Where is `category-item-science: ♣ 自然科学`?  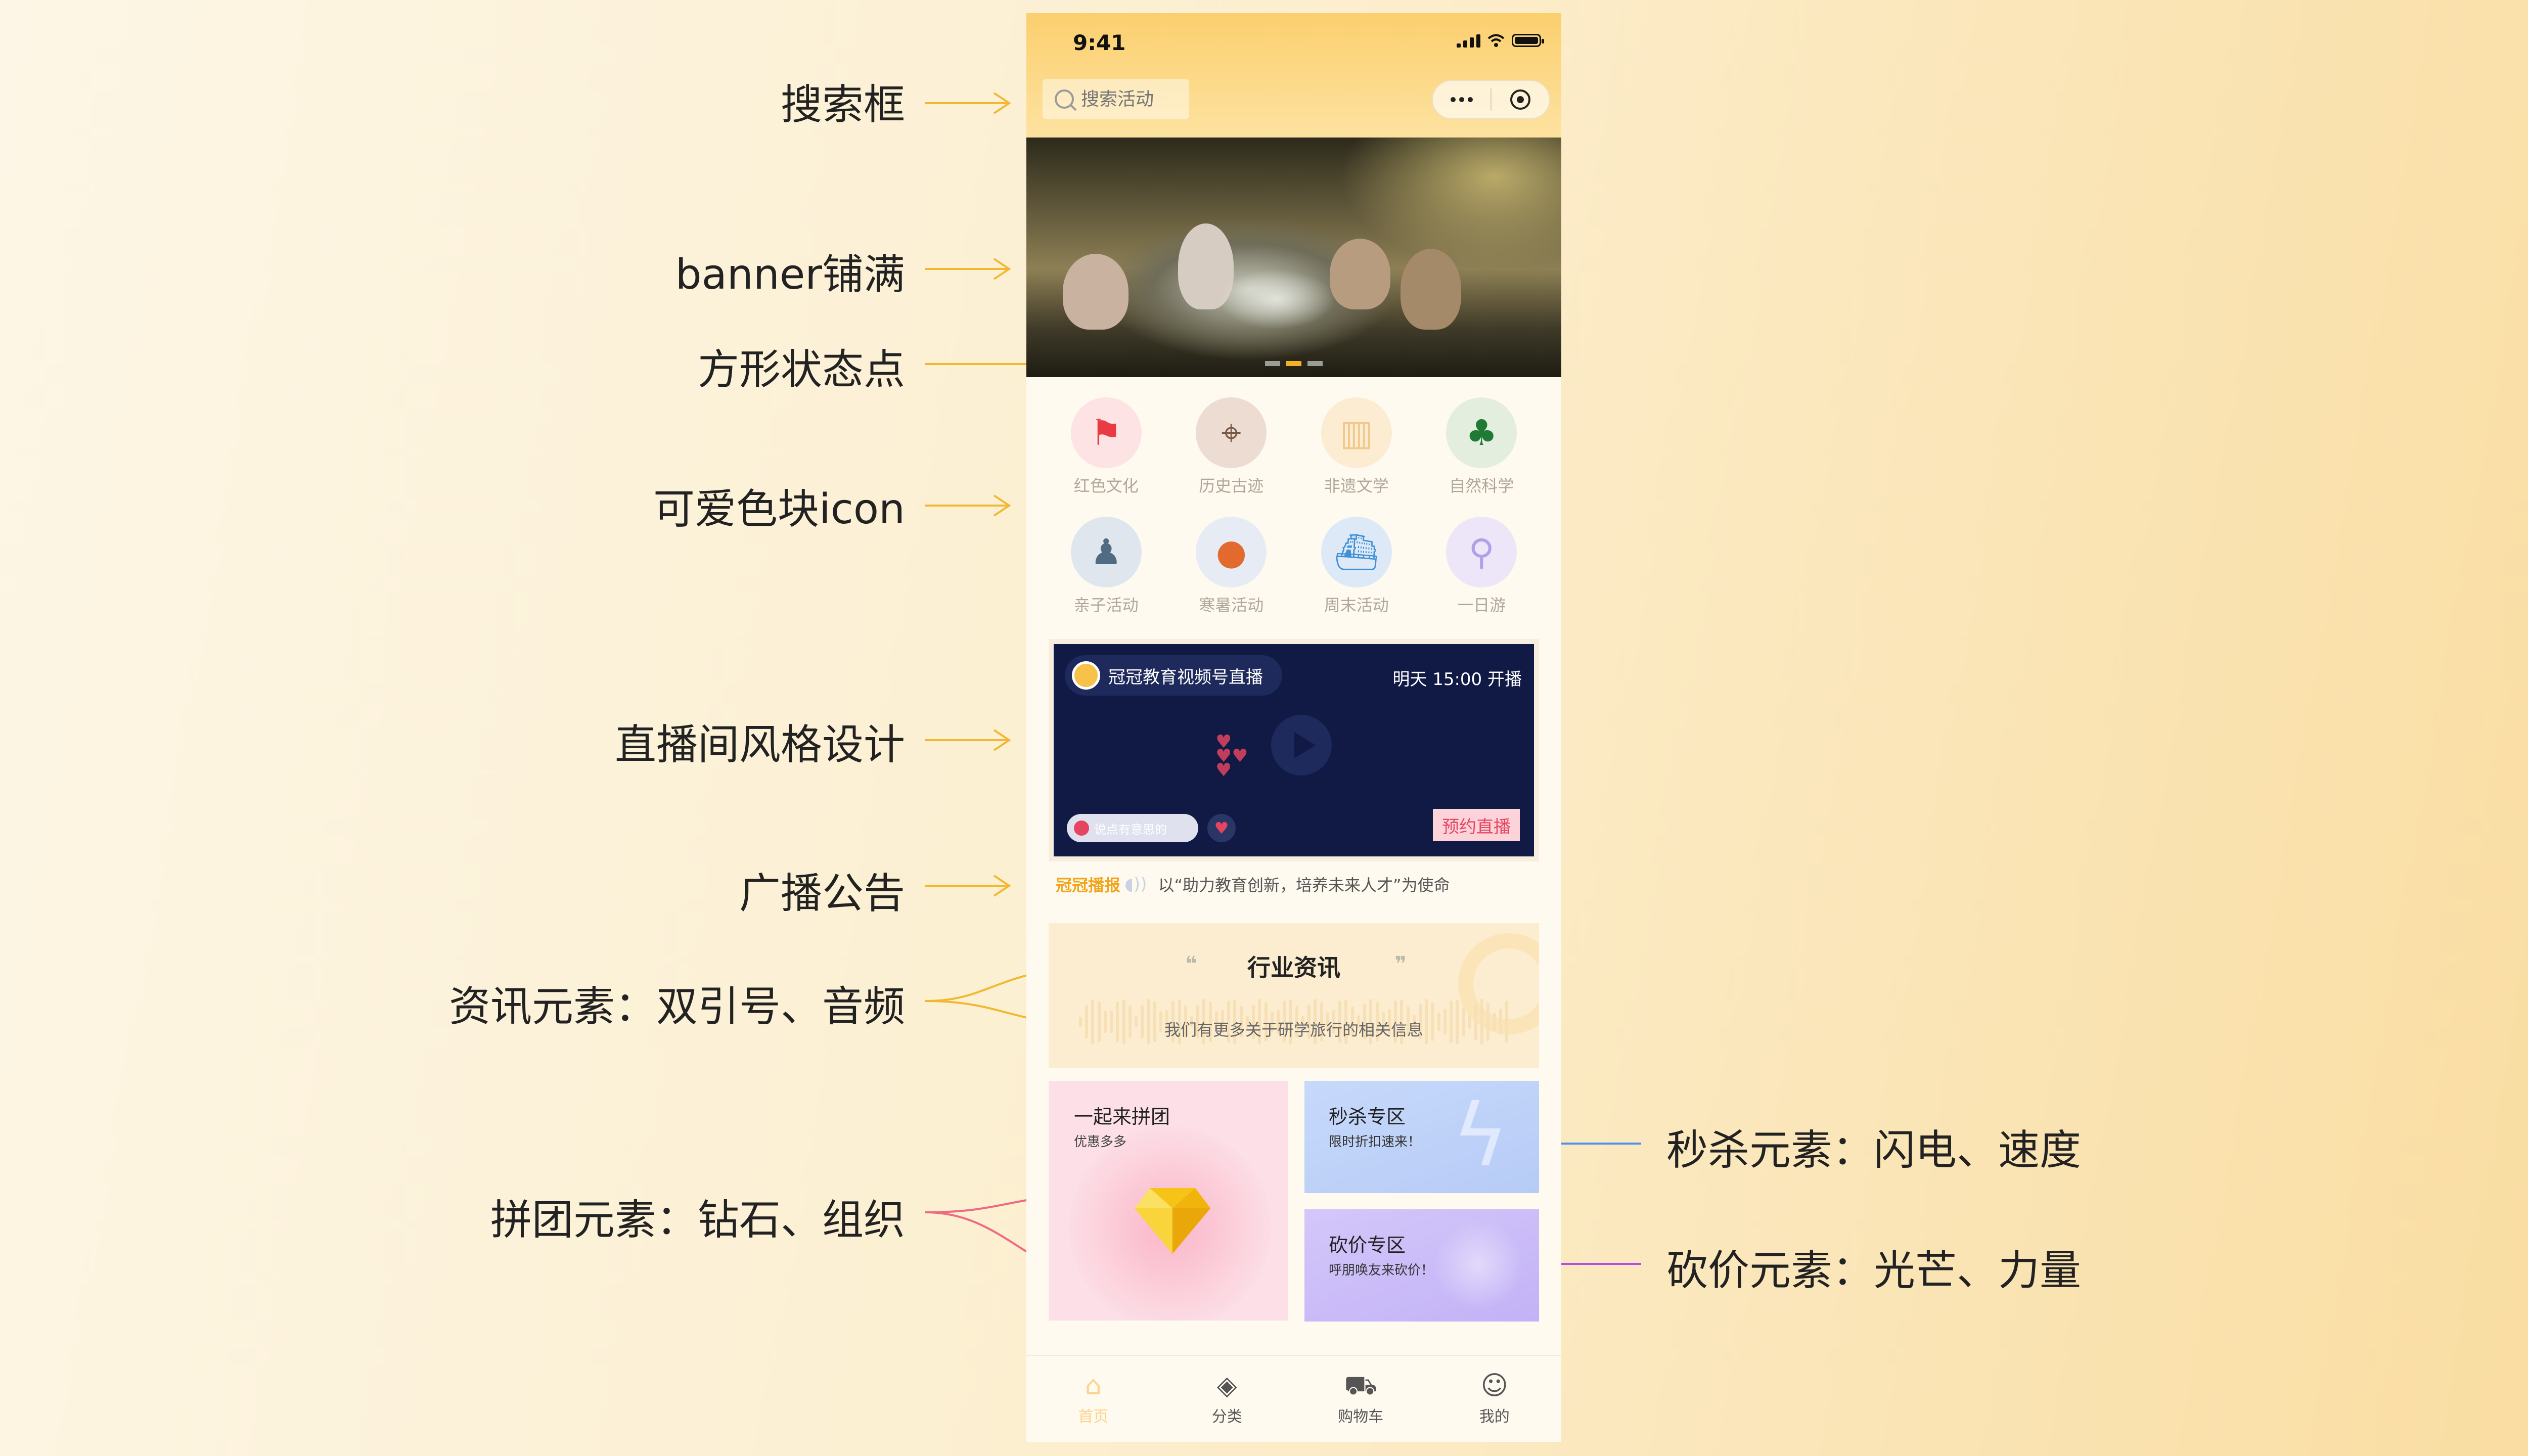
category-item-science: ♣ 自然科学 is located at coordinates (1482, 446).